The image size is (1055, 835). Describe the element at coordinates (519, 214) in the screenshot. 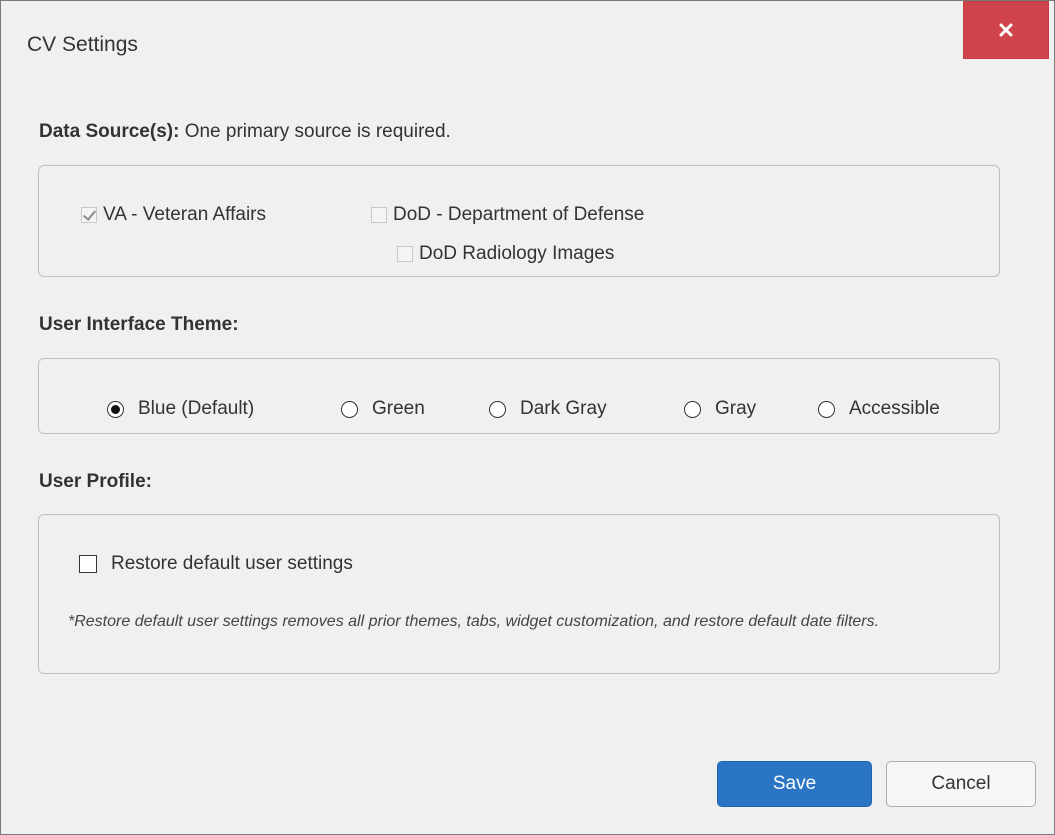

I see `dod-label: DoD - Department of Defense` at that location.